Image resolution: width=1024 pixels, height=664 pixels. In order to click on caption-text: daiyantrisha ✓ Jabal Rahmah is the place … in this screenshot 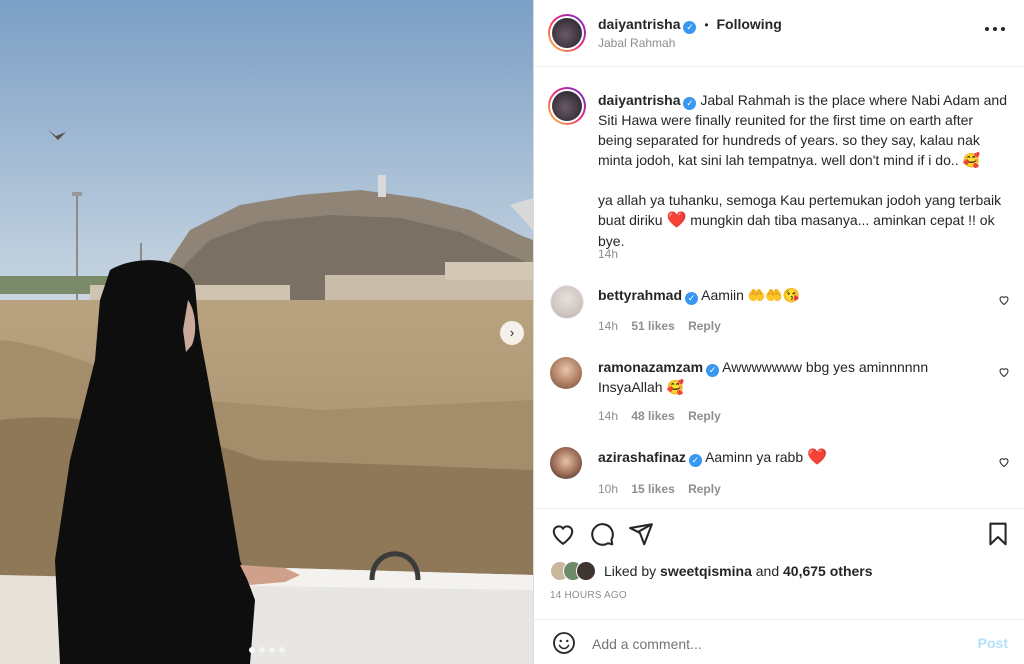, I will do `click(804, 170)`.